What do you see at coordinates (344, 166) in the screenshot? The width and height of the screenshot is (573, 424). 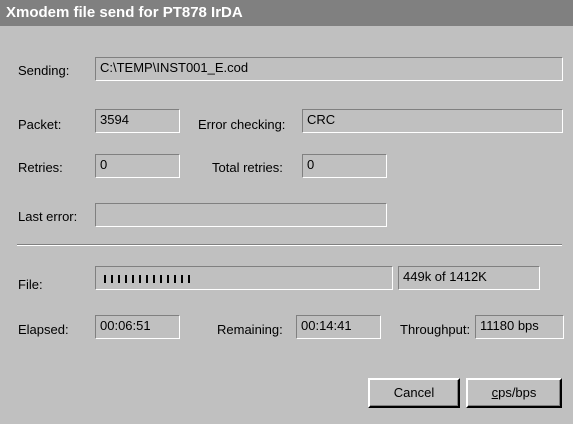 I see `total-retries-field: 0` at bounding box center [344, 166].